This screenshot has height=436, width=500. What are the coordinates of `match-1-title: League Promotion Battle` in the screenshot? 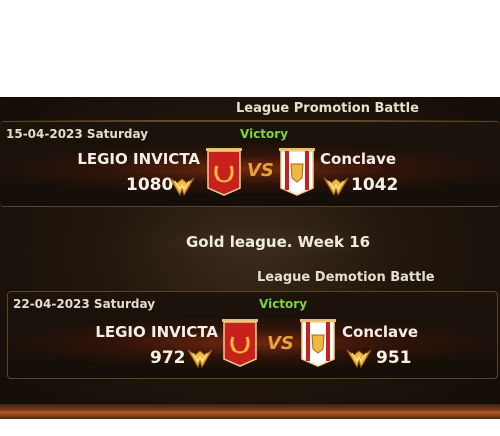 It's located at (327, 108).